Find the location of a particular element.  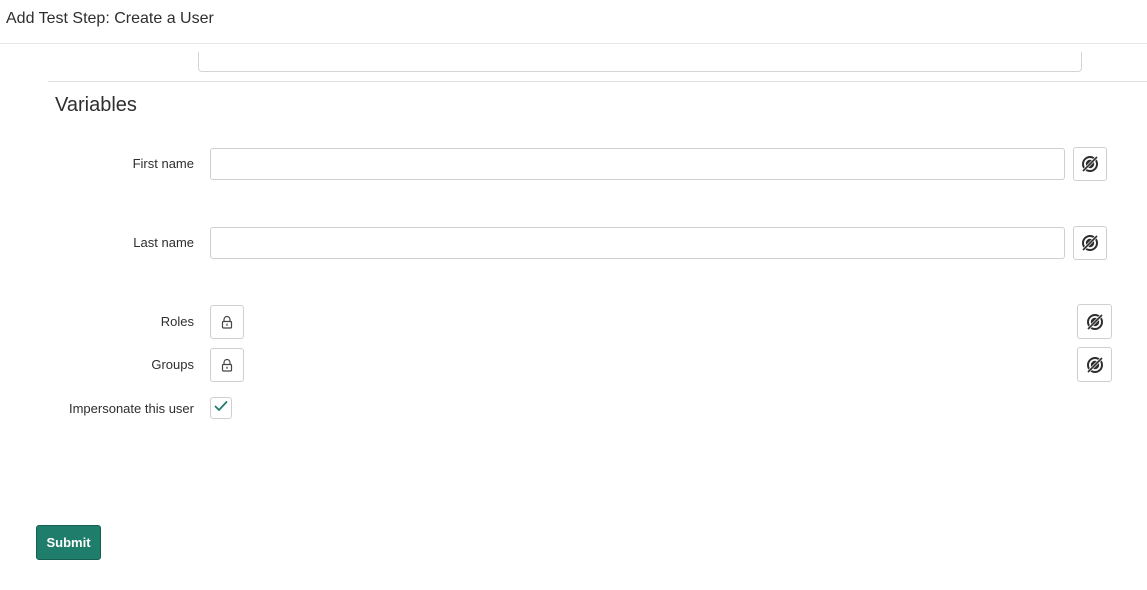

section-title-variables: Variables is located at coordinates (96, 105).